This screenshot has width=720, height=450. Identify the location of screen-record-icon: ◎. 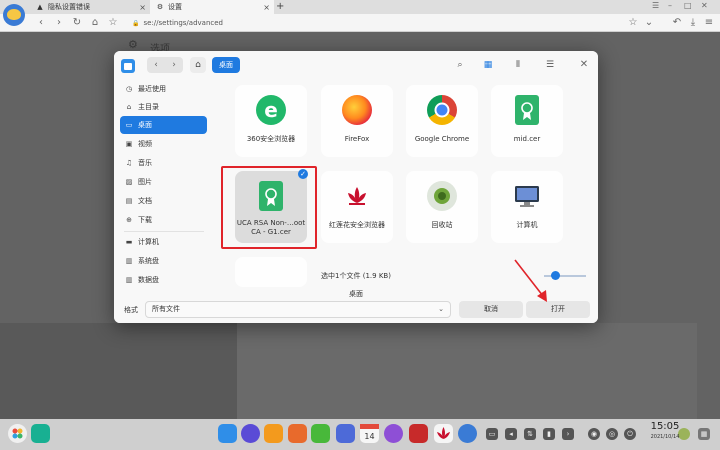
(612, 434).